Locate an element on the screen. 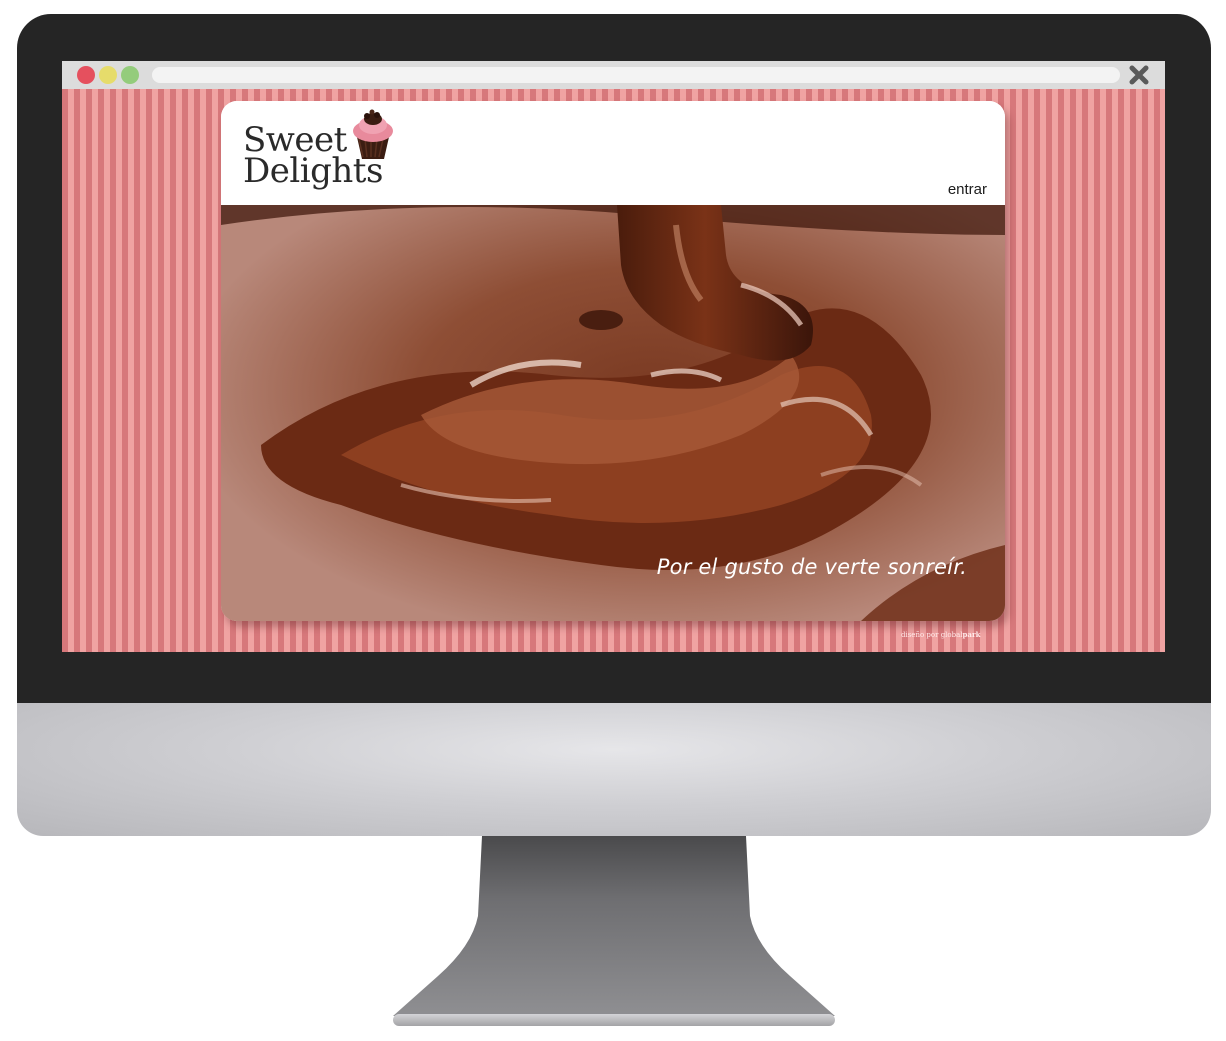  window-close-button is located at coordinates (86, 75).